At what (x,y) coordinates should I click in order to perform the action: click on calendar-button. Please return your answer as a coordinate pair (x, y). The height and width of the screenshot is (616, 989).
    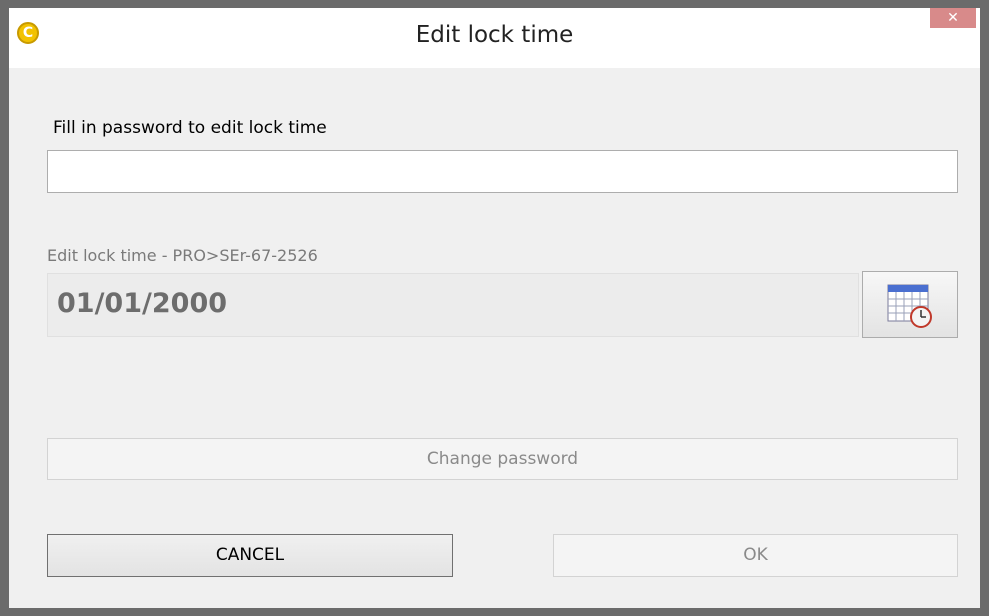
    Looking at the image, I should click on (910, 304).